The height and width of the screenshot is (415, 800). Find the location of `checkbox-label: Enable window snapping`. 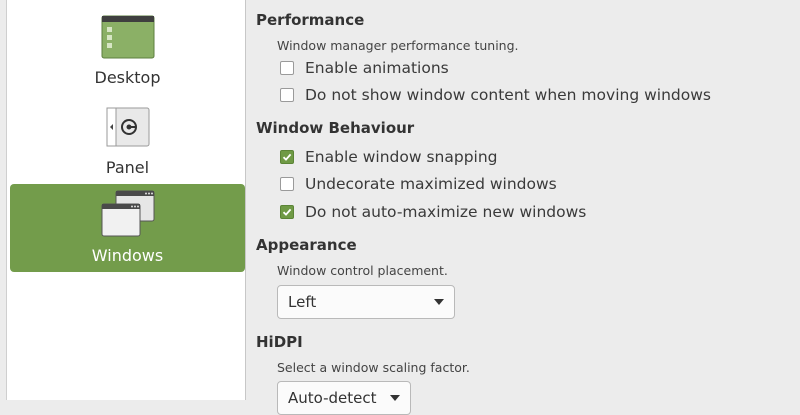

checkbox-label: Enable window snapping is located at coordinates (401, 157).